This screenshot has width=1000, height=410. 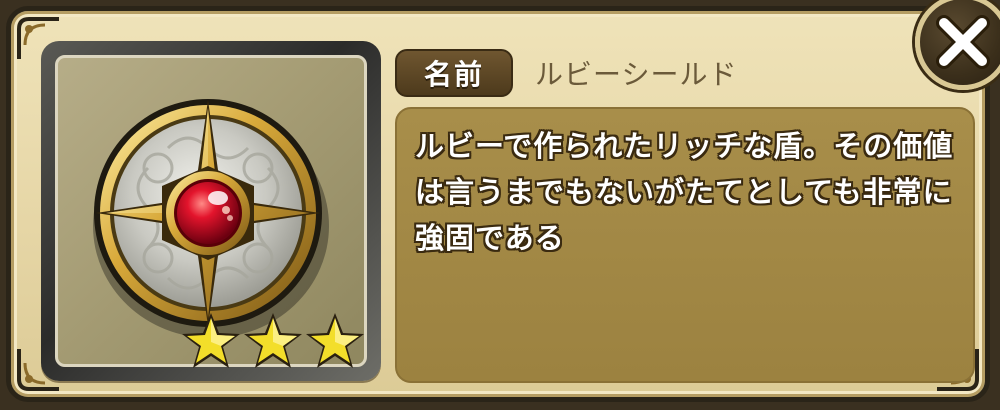 I want to click on close-icon, so click(x=963, y=42).